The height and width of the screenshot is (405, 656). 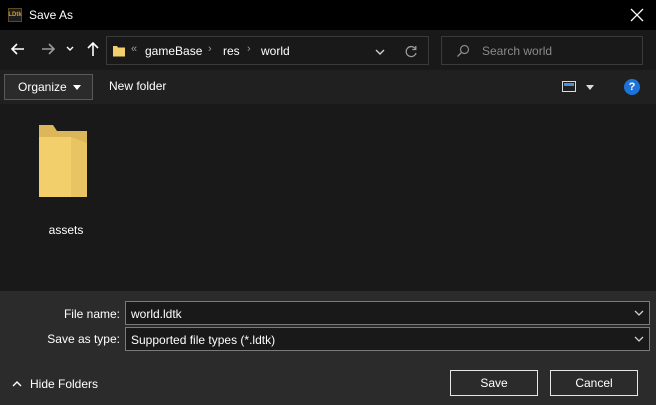 I want to click on view-options-caret-icon, so click(x=590, y=87).